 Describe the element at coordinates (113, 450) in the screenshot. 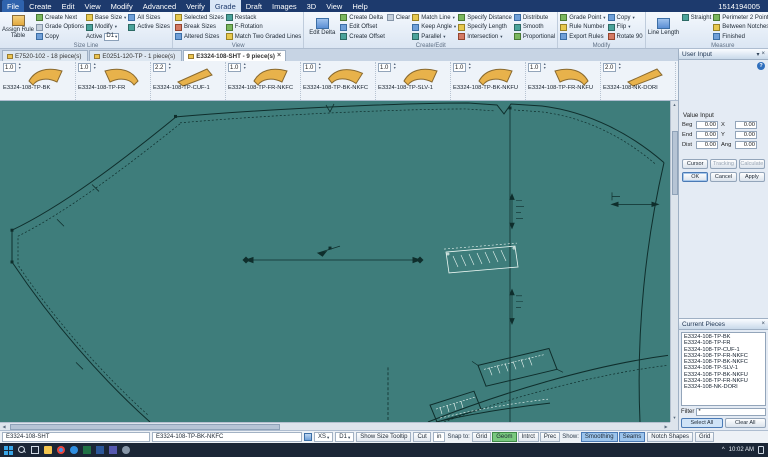

I see `teams-icon` at that location.